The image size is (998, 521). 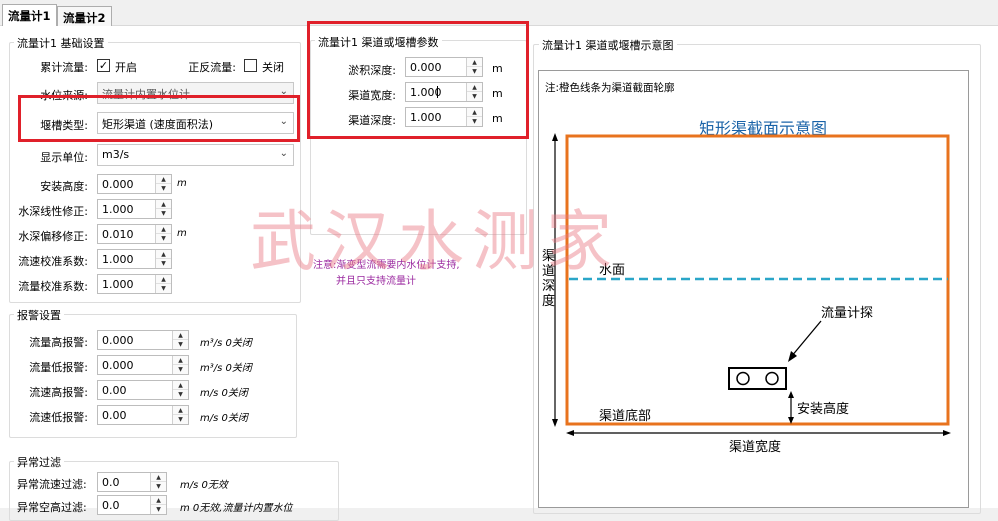 What do you see at coordinates (143, 340) in the screenshot?
I see `flow-high-alarm-input: 0.000 ▲ ▼` at bounding box center [143, 340].